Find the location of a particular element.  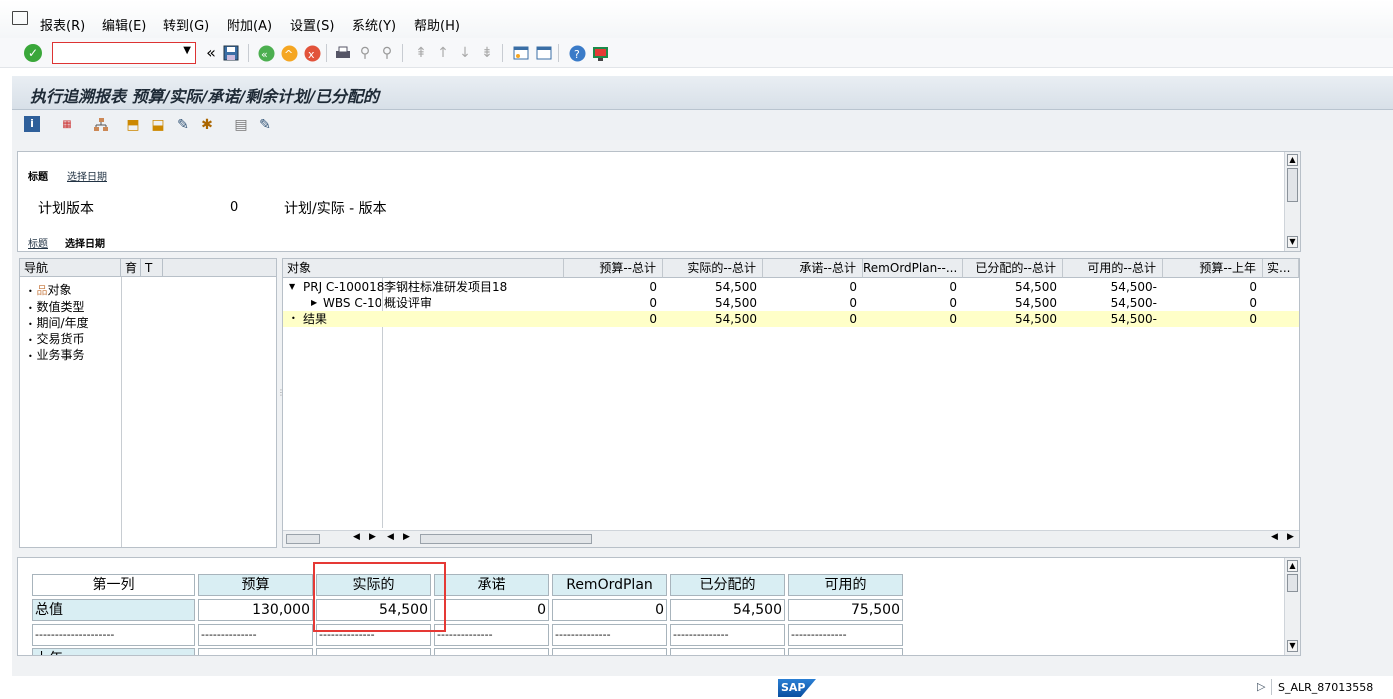

nav-item-business-transaction: • 业务事务 is located at coordinates (56, 354).